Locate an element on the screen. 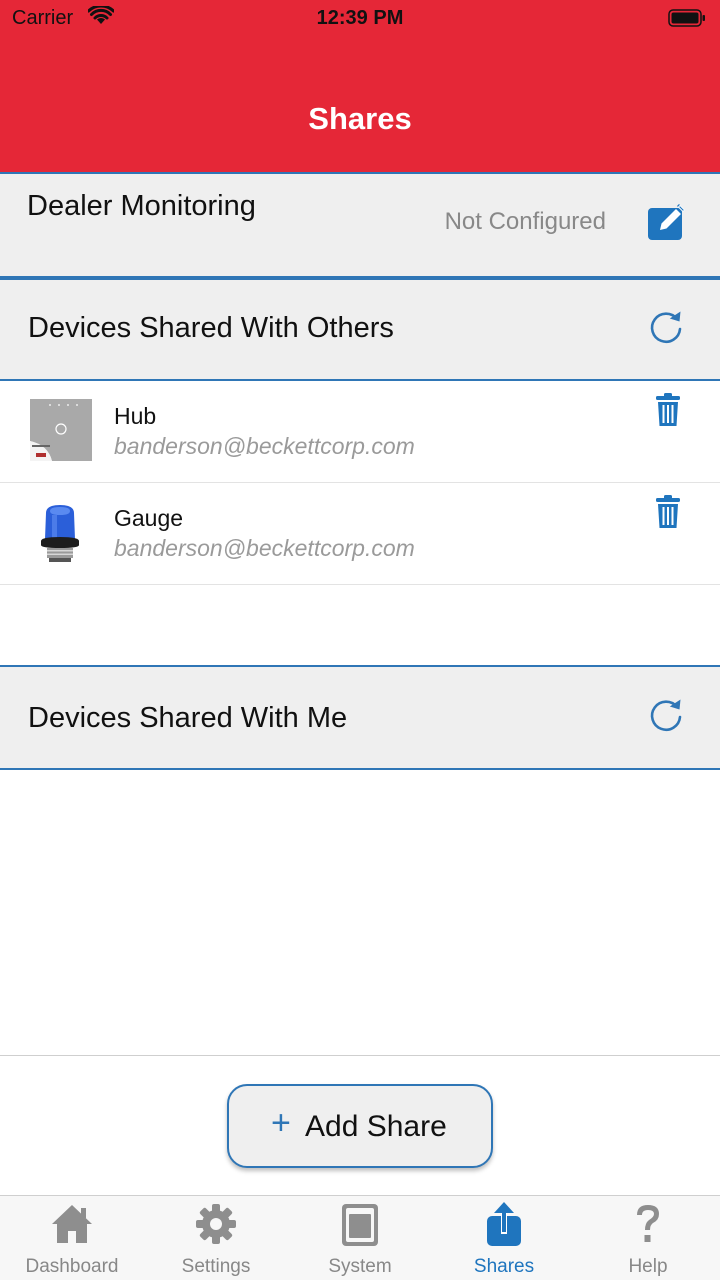  add-share-area: + Add Share is located at coordinates (360, 1125).